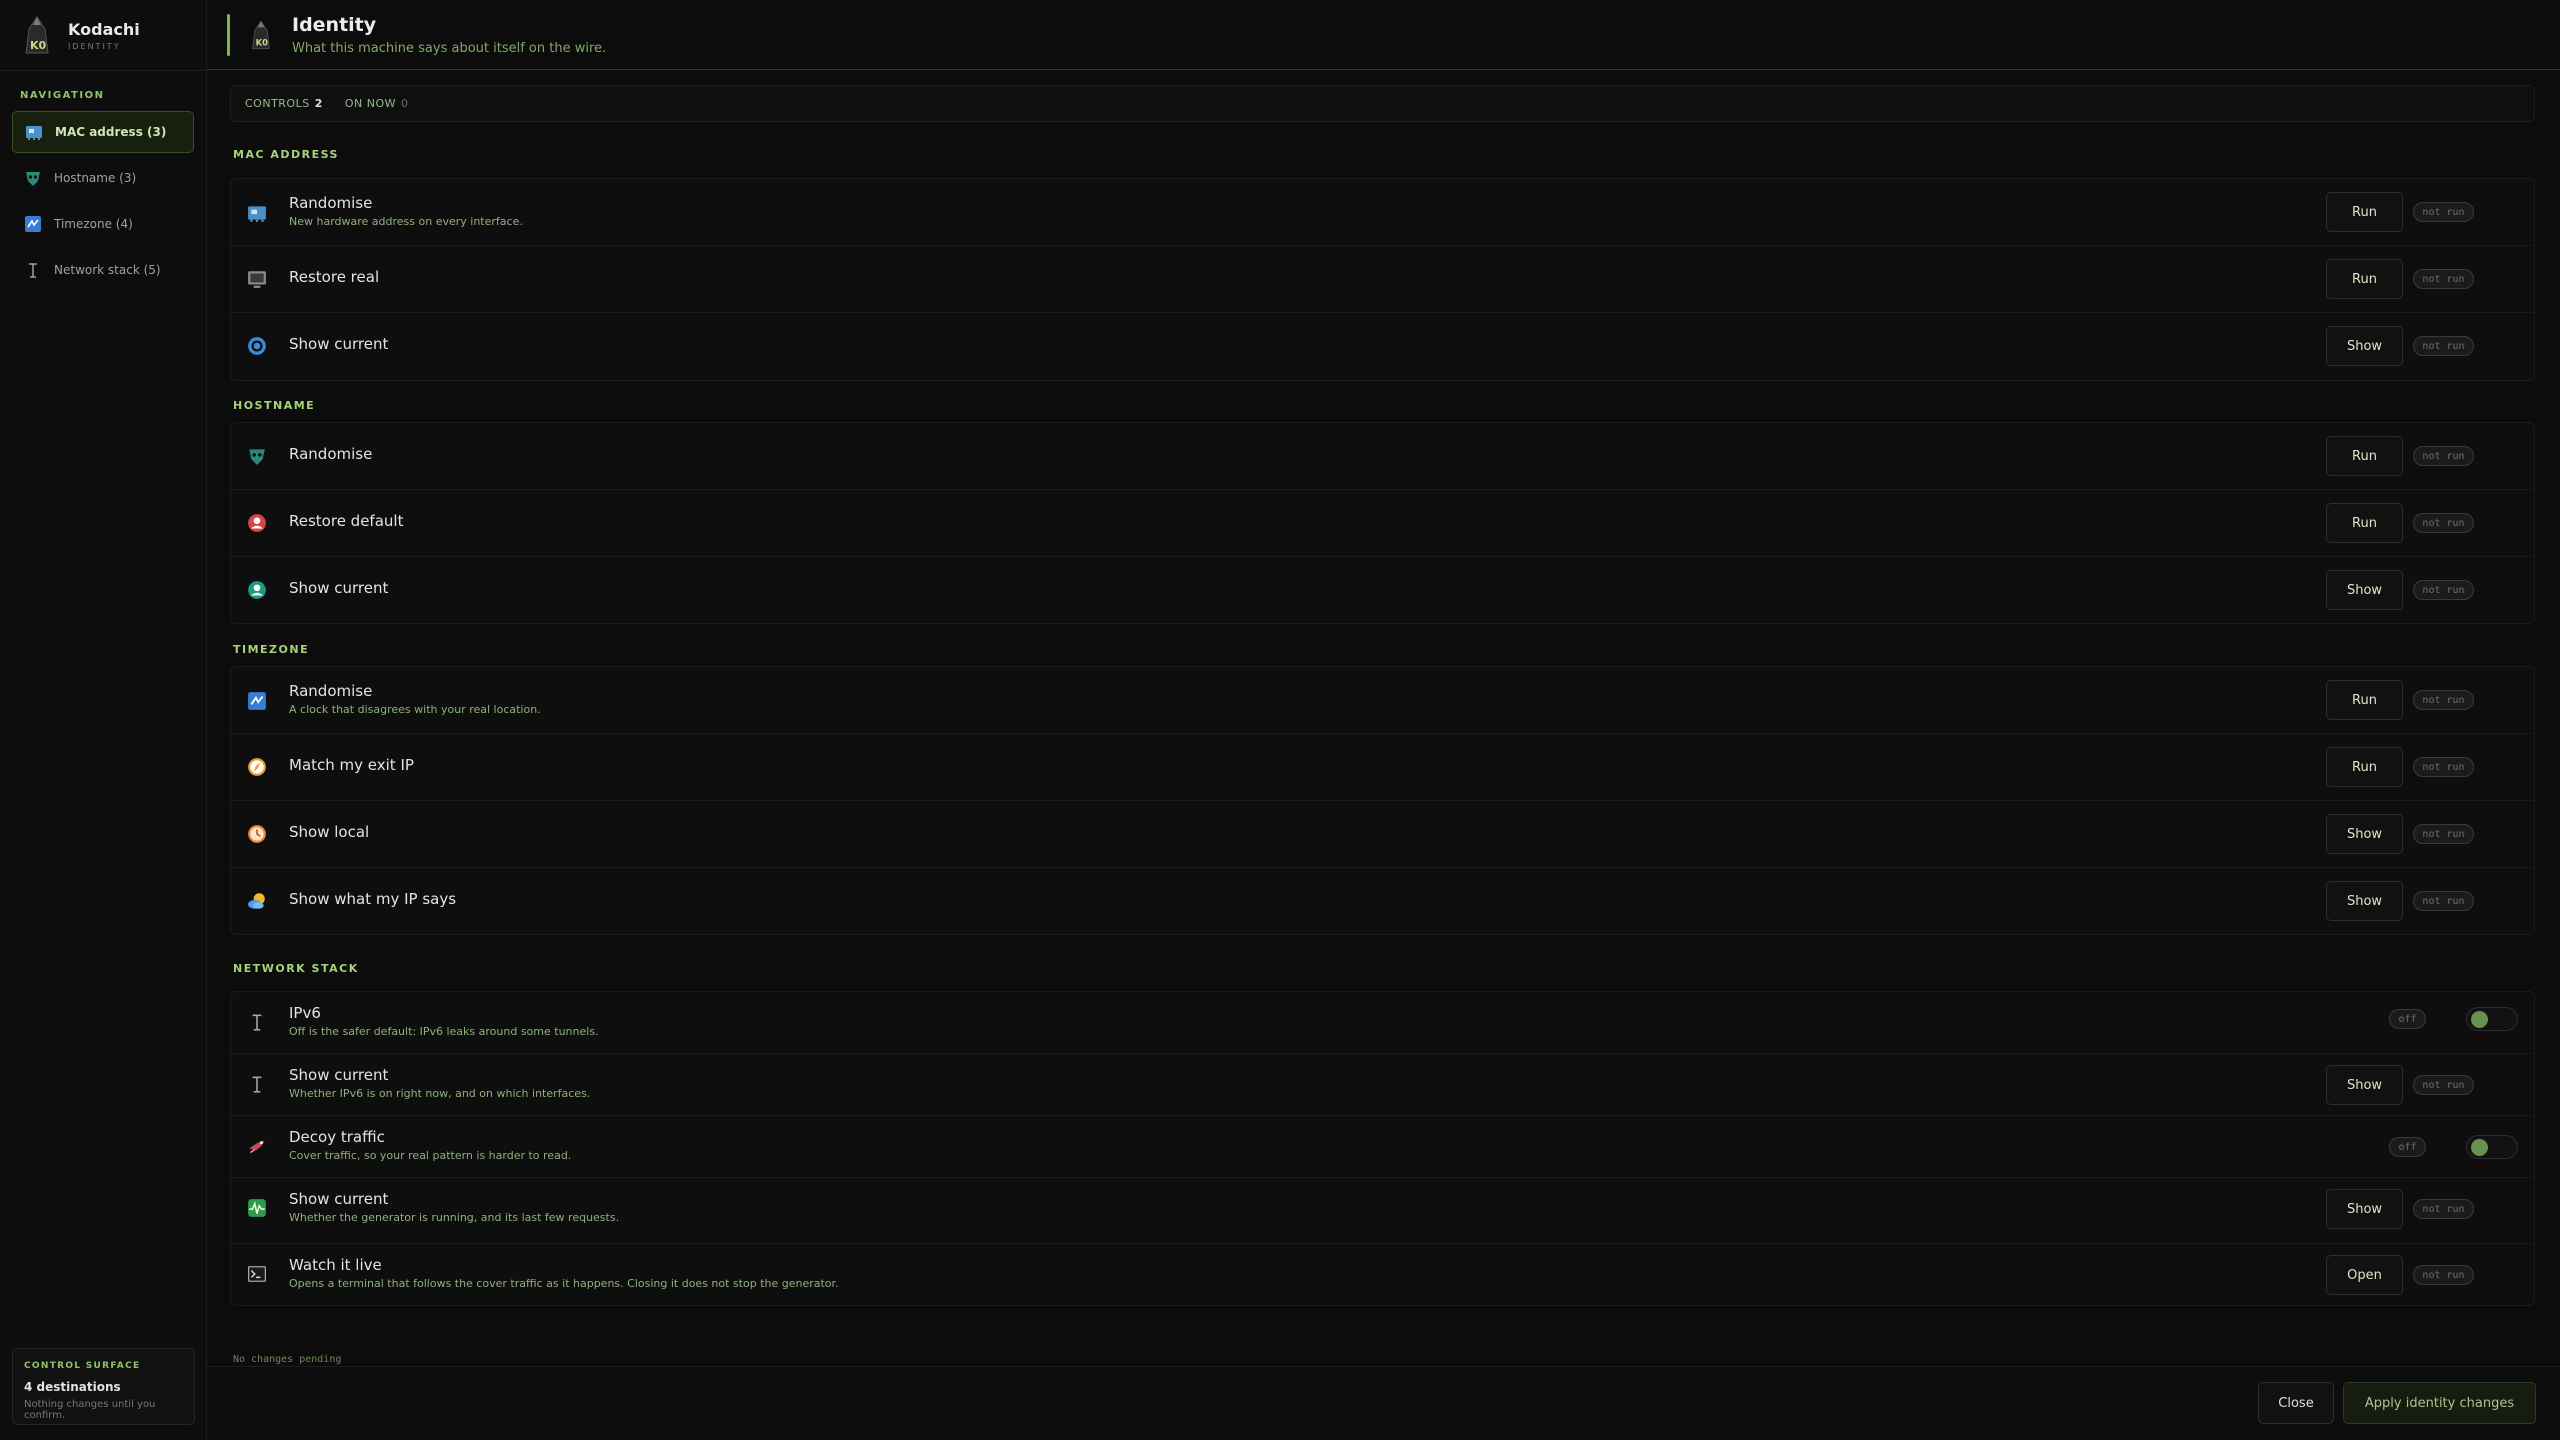 This screenshot has height=1440, width=2560. Describe the element at coordinates (257, 279) in the screenshot. I see `monitor-icon` at that location.